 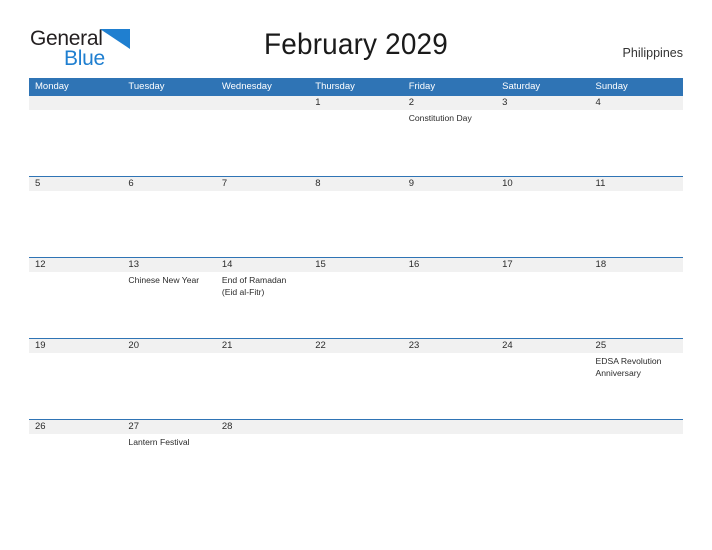 I want to click on day-events-13: Chinese New Year, so click(x=168, y=305).